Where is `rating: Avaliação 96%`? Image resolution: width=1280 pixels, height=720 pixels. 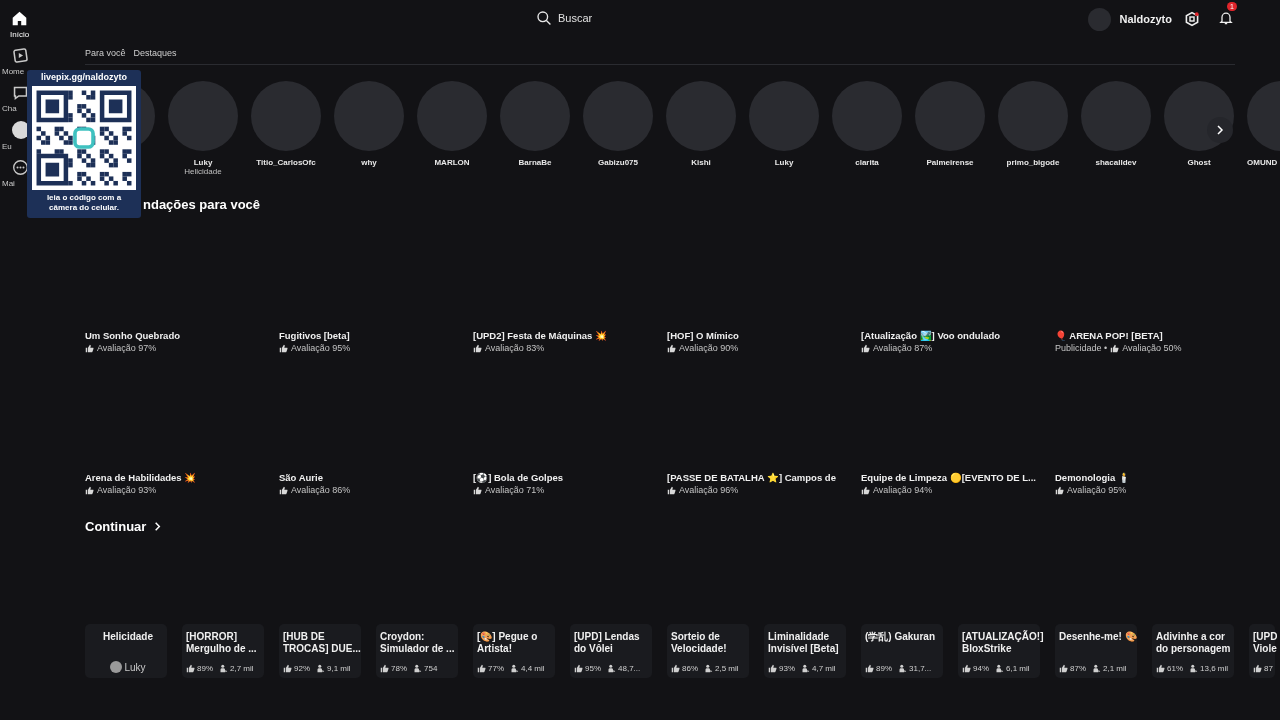
rating: Avaliação 96% is located at coordinates (709, 490).